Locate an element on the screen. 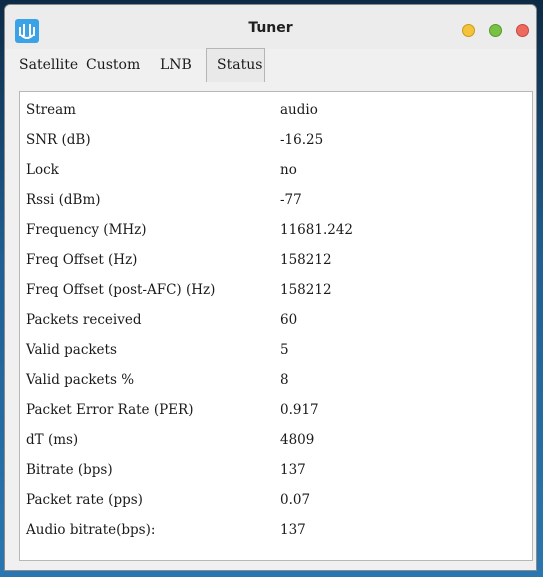 This screenshot has height=577, width=543. status-value: 4809 is located at coordinates (297, 440).